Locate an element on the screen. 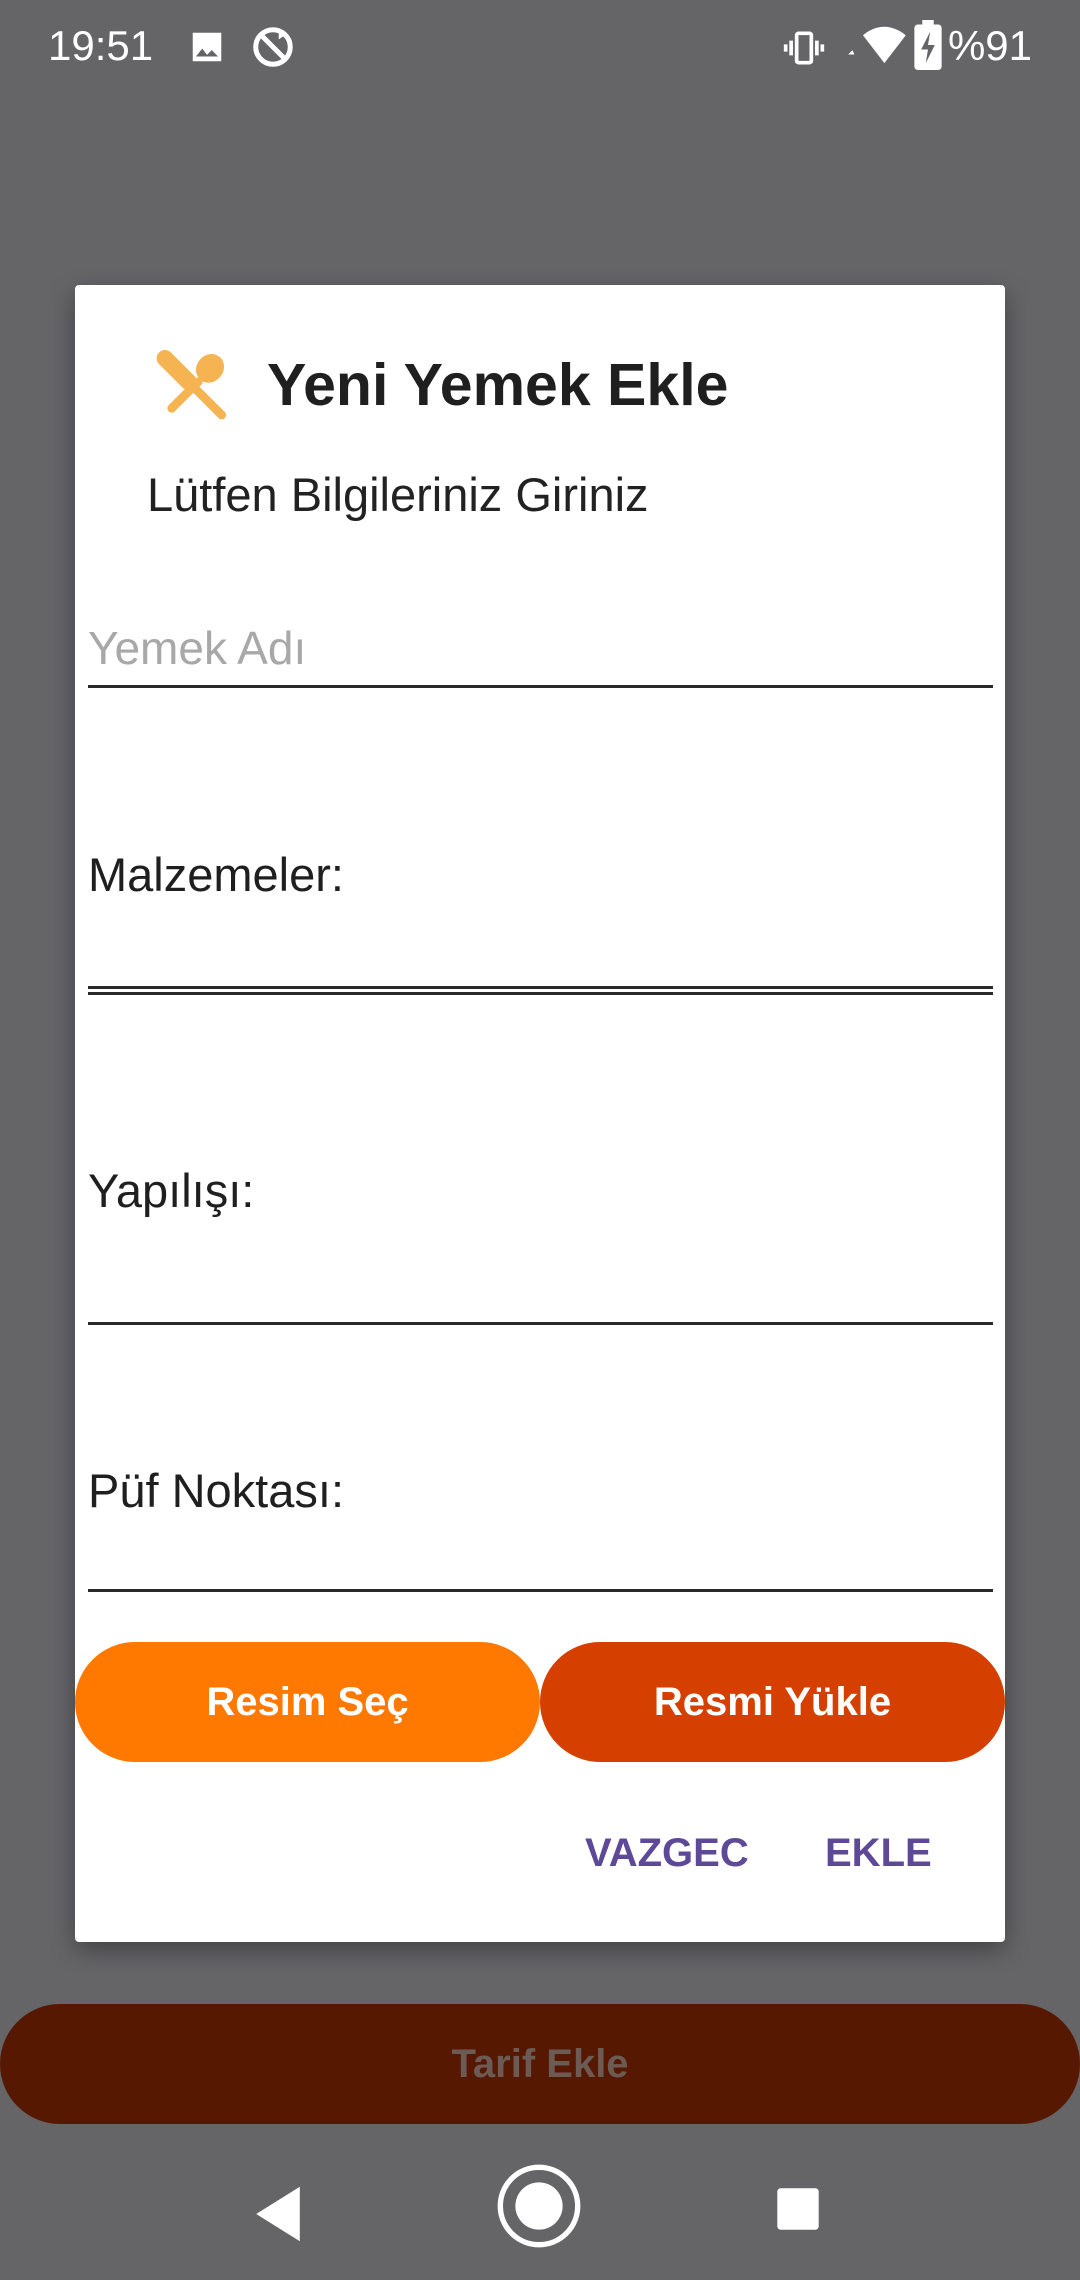 This screenshot has width=1080, height=2280. wifi-icon is located at coordinates (877, 45).